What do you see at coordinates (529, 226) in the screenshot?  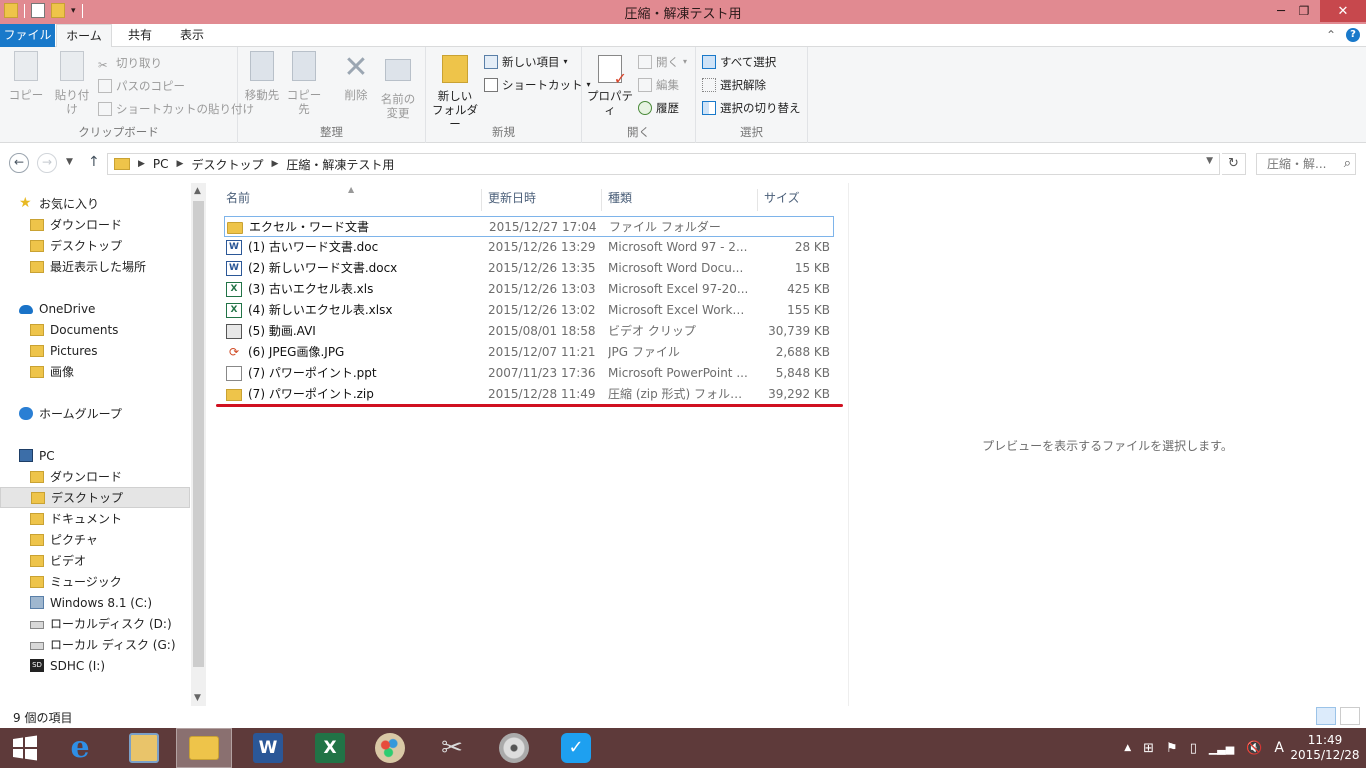 I see `file-row: エクセル・ワード文書 2015/12/27 17:04 ファイル フォルダー` at bounding box center [529, 226].